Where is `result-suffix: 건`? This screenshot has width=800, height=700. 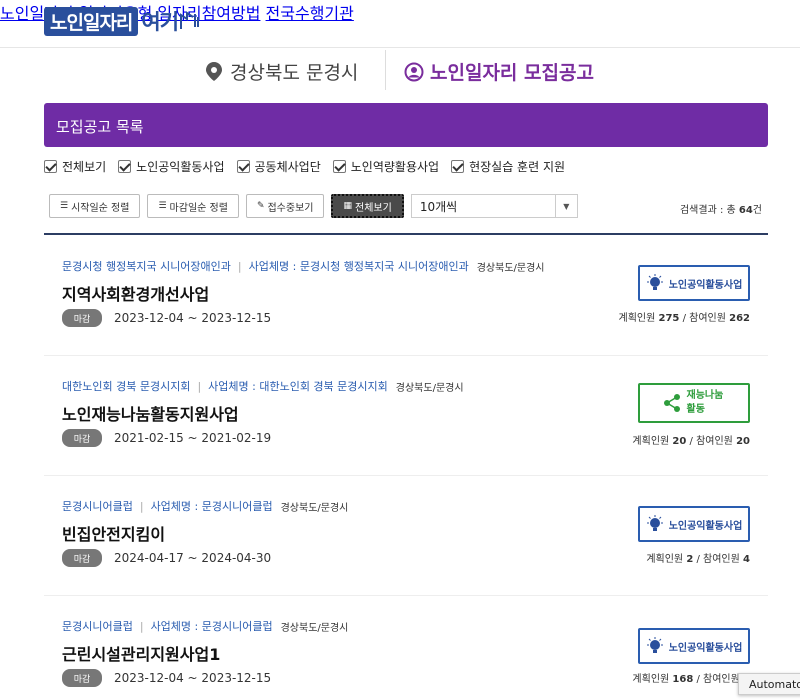 result-suffix: 건 is located at coordinates (757, 210).